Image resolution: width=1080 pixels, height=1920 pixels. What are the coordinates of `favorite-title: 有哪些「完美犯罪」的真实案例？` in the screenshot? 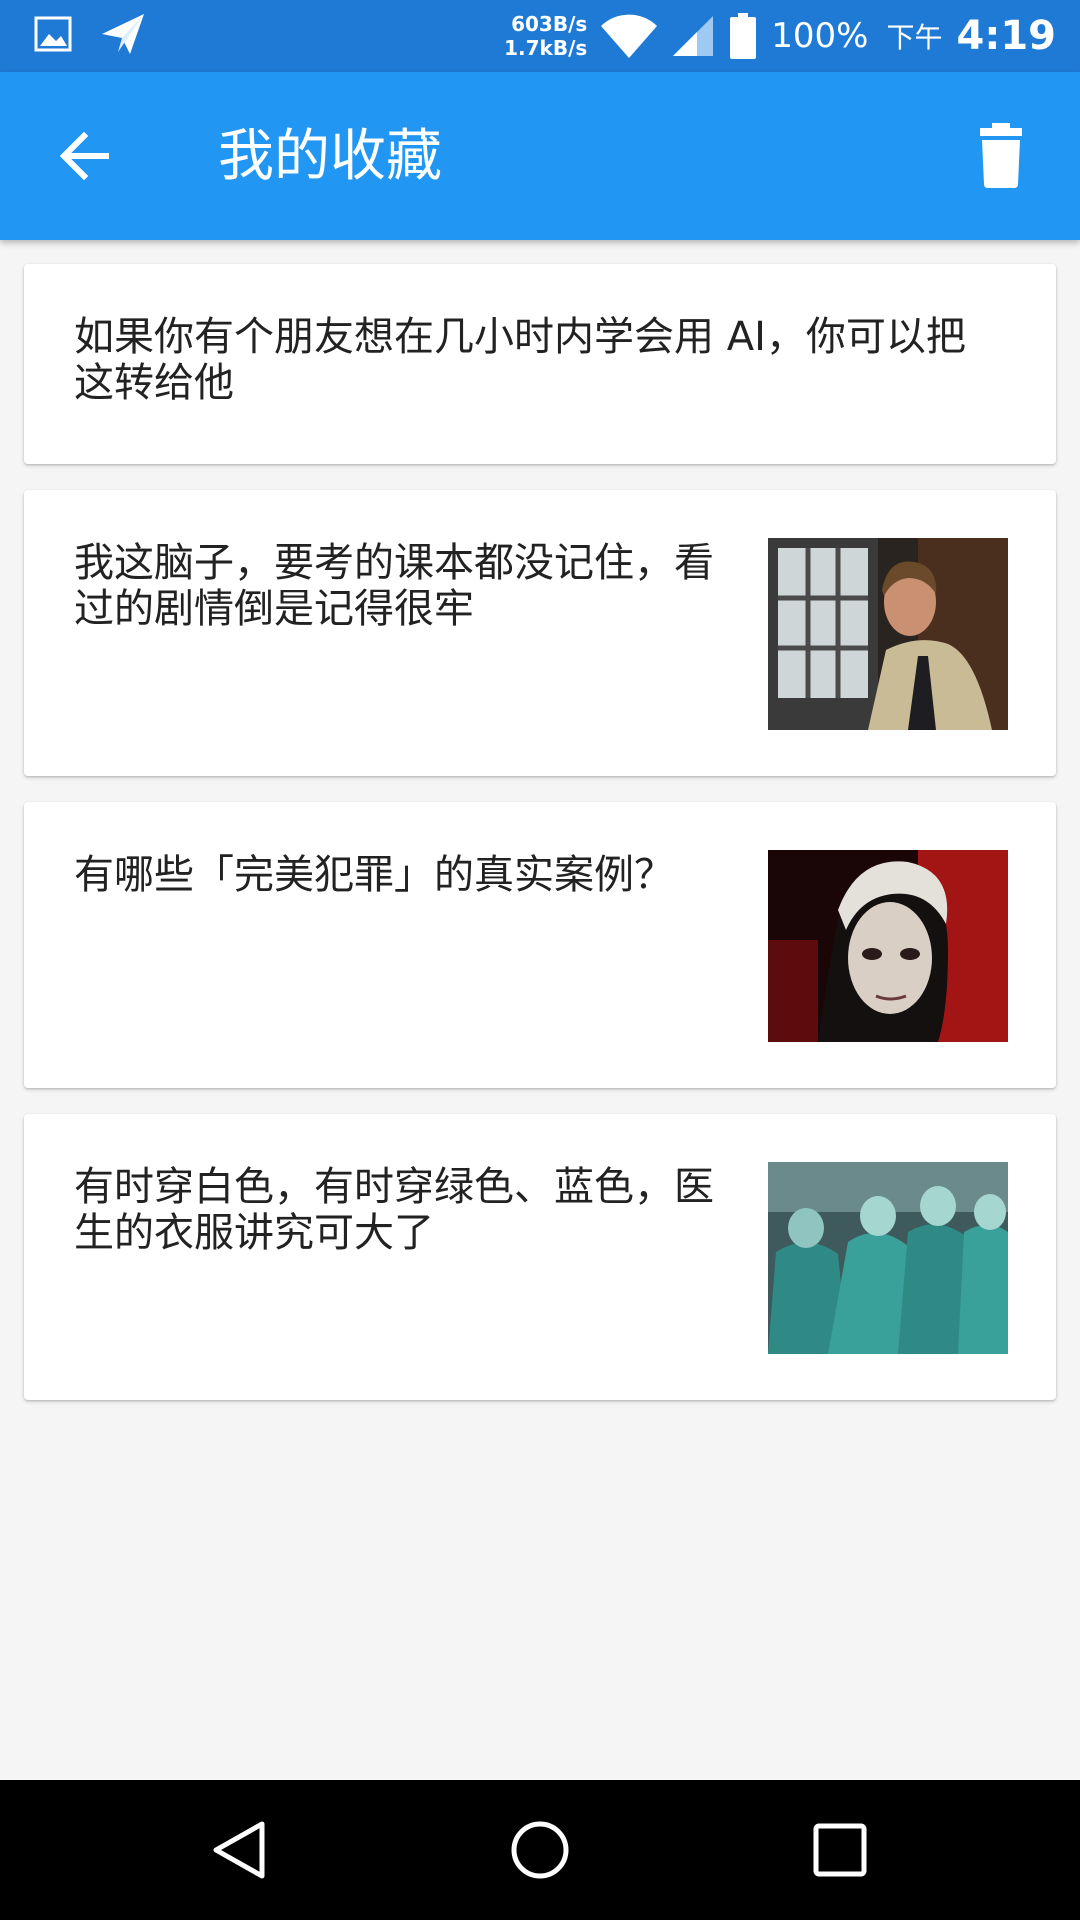 It's located at (374, 875).